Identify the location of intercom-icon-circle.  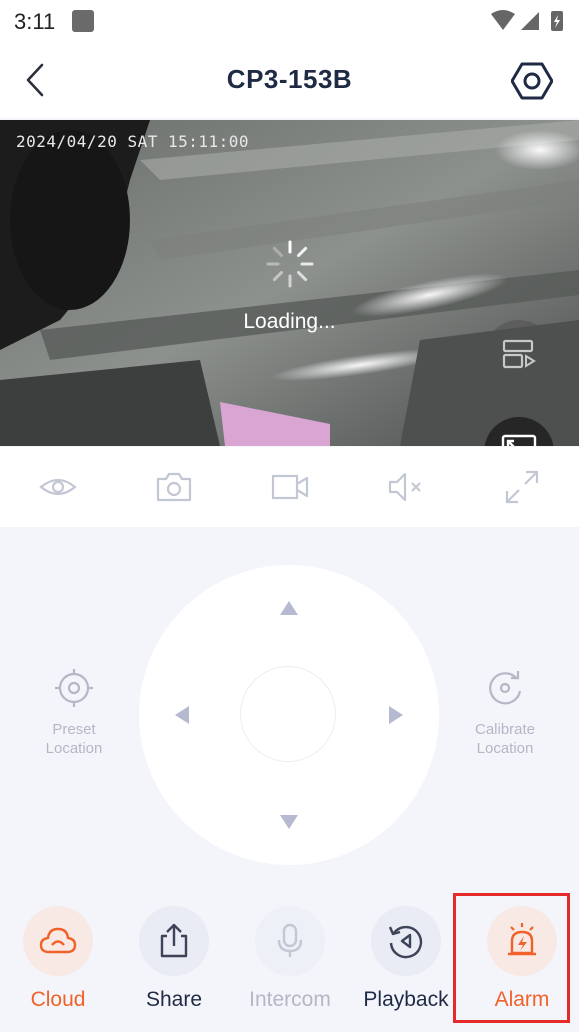
(290, 941).